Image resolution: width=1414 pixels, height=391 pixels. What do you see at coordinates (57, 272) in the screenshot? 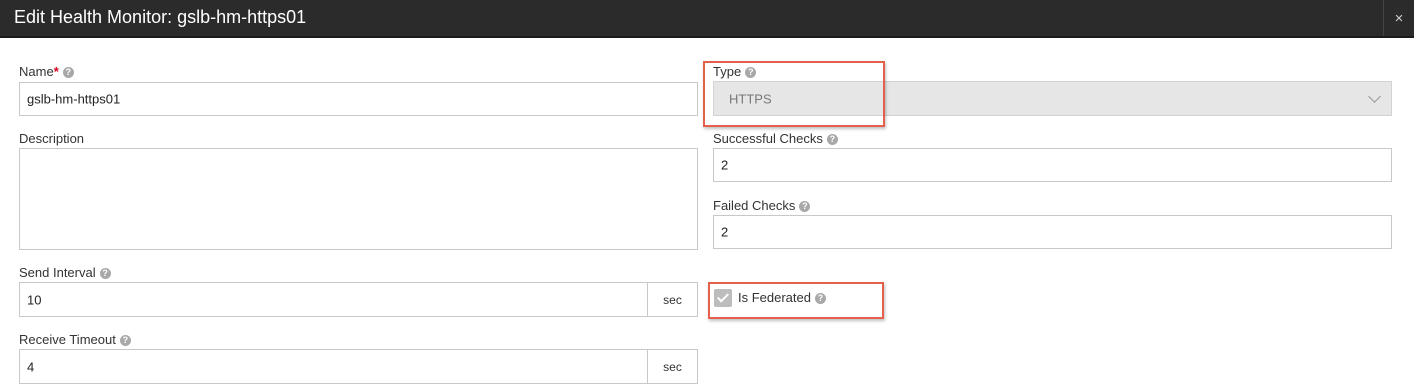
I see `send-interval-label-text: Send Interval` at bounding box center [57, 272].